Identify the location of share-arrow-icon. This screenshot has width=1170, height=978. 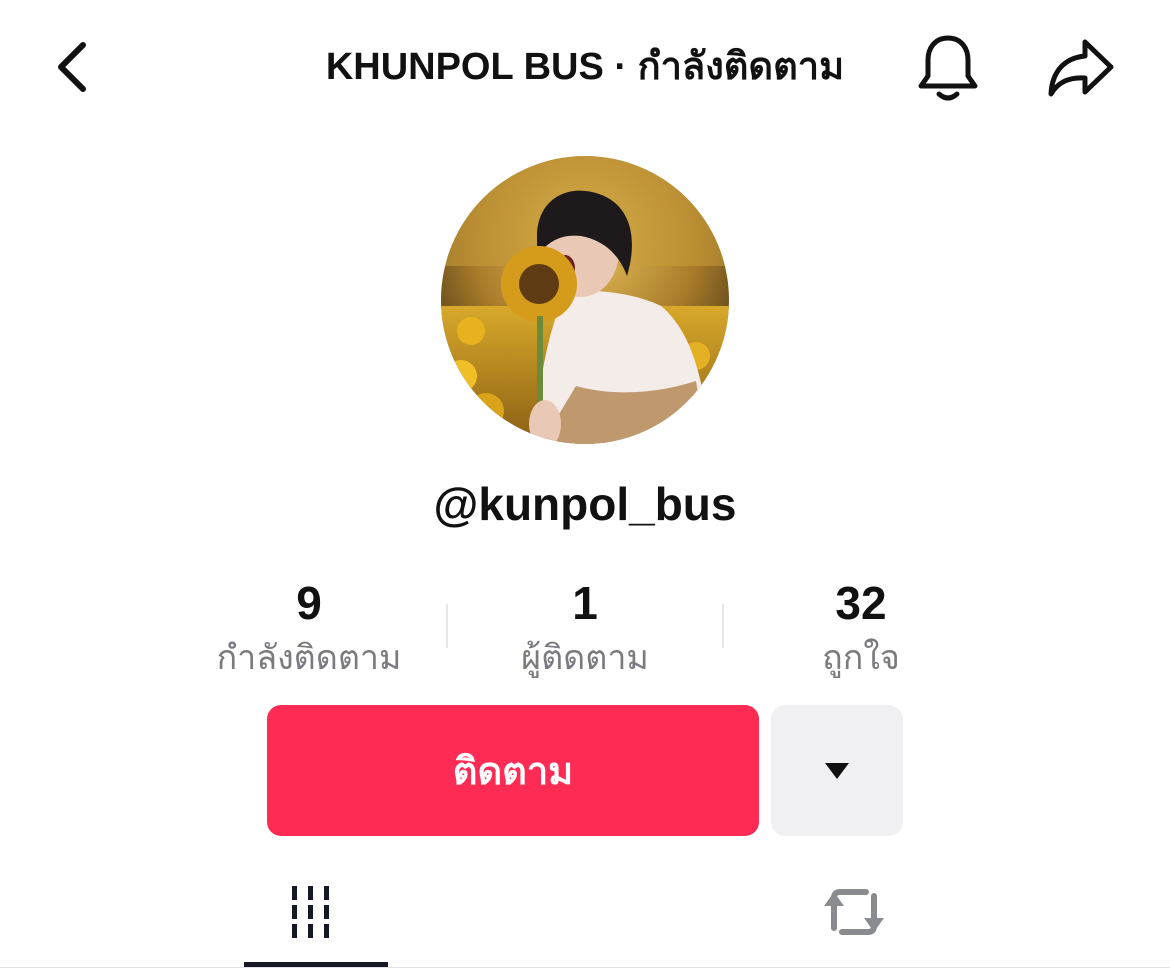
(1081, 68).